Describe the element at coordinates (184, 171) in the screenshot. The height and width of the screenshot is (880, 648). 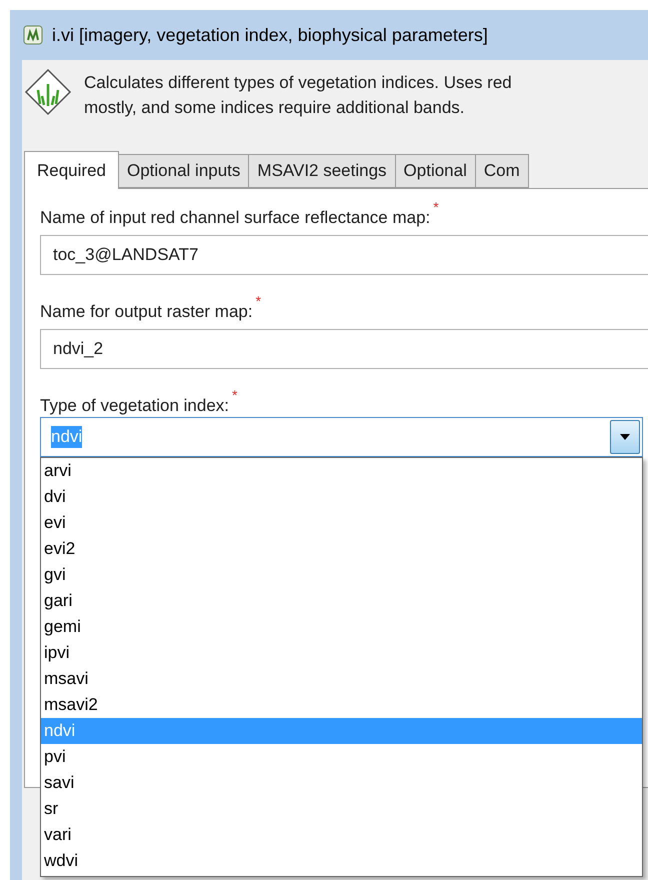
I see `tab: Optional inputs` at that location.